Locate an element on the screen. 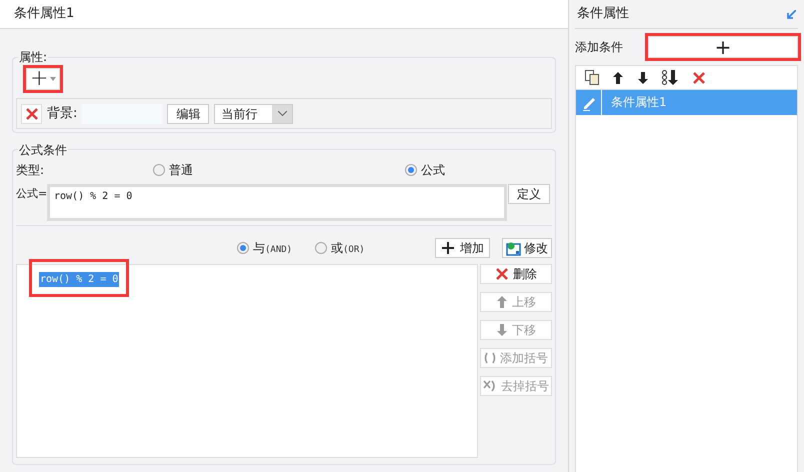 This screenshot has width=804, height=472. remove-property-button is located at coordinates (31, 114).